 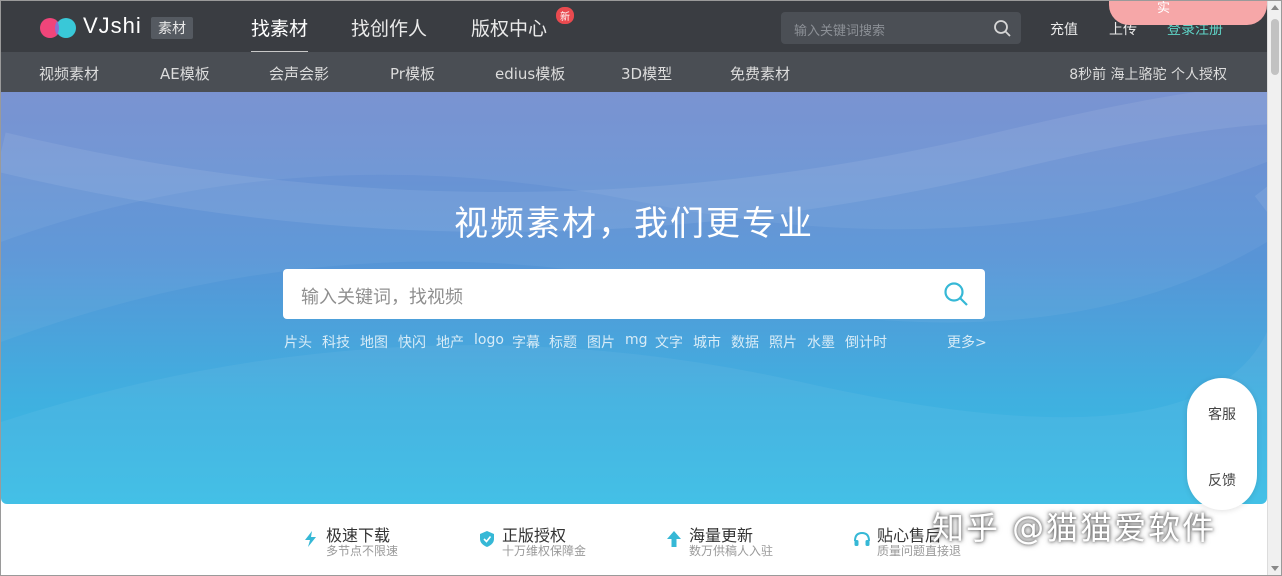 I want to click on category-huisheng: 会声会影, so click(x=299, y=73).